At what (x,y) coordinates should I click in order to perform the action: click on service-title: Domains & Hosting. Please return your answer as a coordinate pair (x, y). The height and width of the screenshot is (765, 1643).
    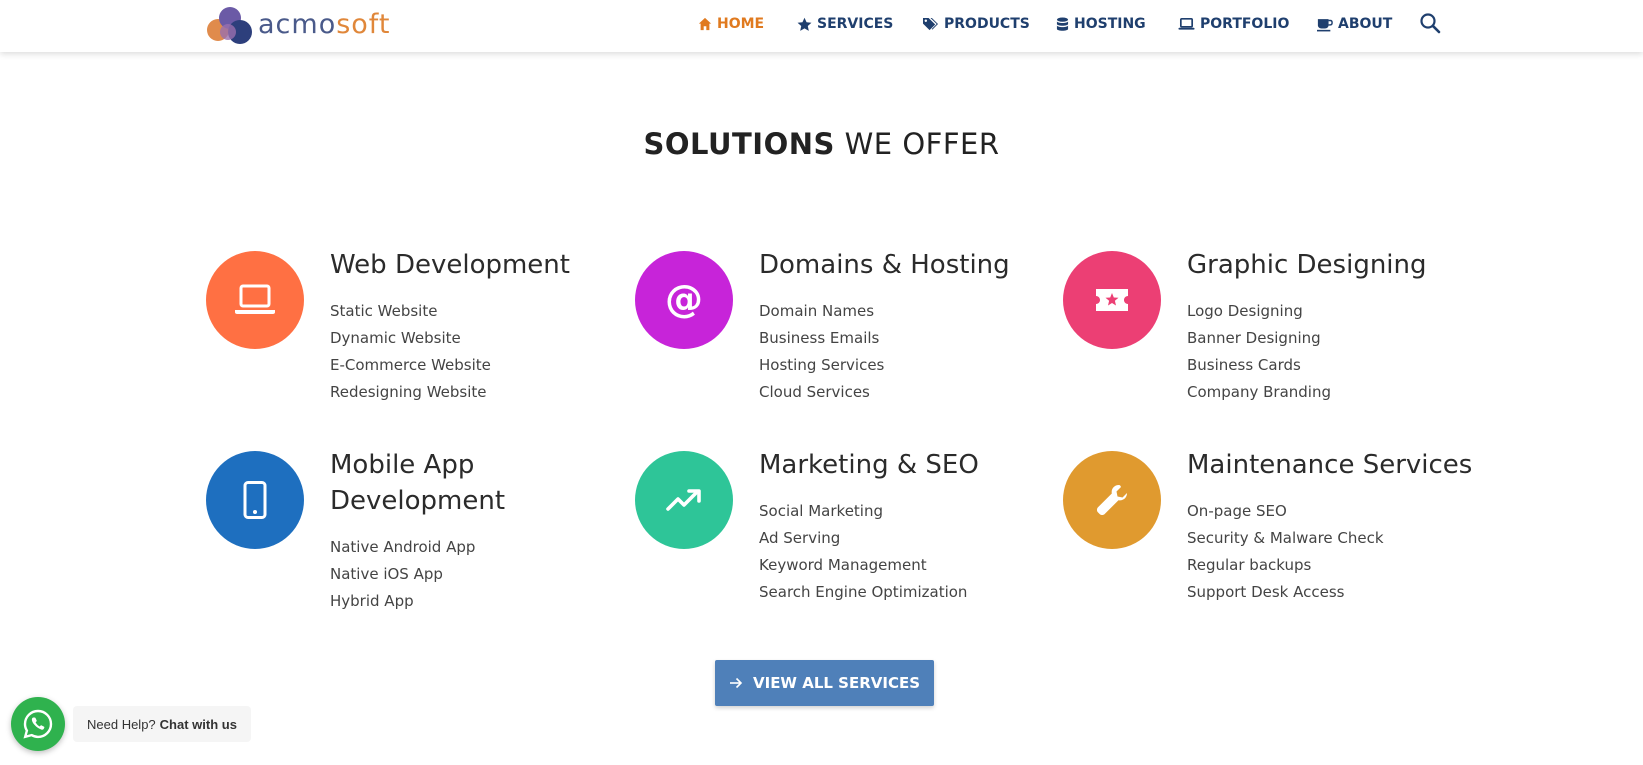
    Looking at the image, I should click on (884, 265).